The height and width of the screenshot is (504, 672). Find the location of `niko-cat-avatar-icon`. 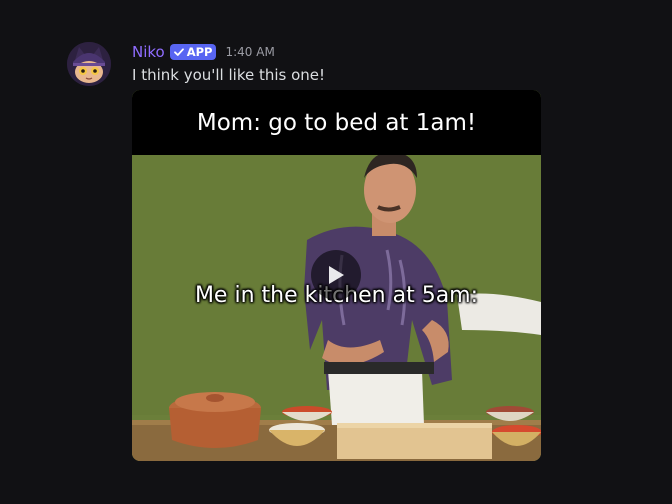

niko-cat-avatar-icon is located at coordinates (89, 64).